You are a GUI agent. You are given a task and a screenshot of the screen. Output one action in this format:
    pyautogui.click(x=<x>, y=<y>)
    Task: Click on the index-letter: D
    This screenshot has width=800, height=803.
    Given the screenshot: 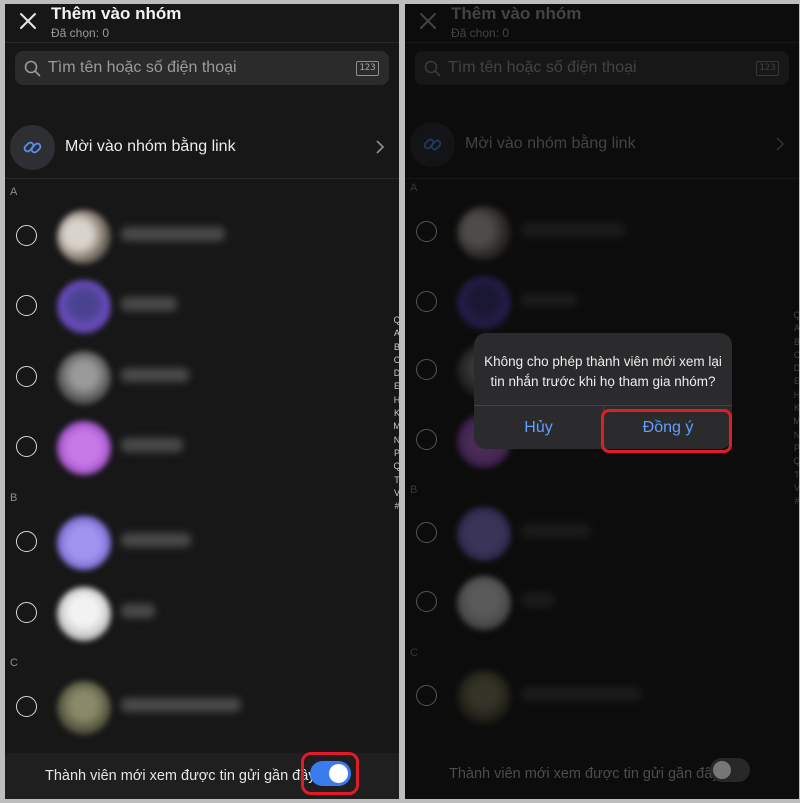 What is the action you would take?
    pyautogui.click(x=395, y=373)
    